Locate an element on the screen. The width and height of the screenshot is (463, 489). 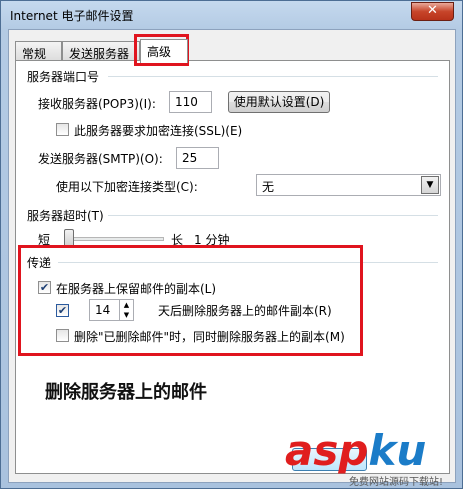
tab-outgoing-server: 发送服务器 is located at coordinates (101, 51).